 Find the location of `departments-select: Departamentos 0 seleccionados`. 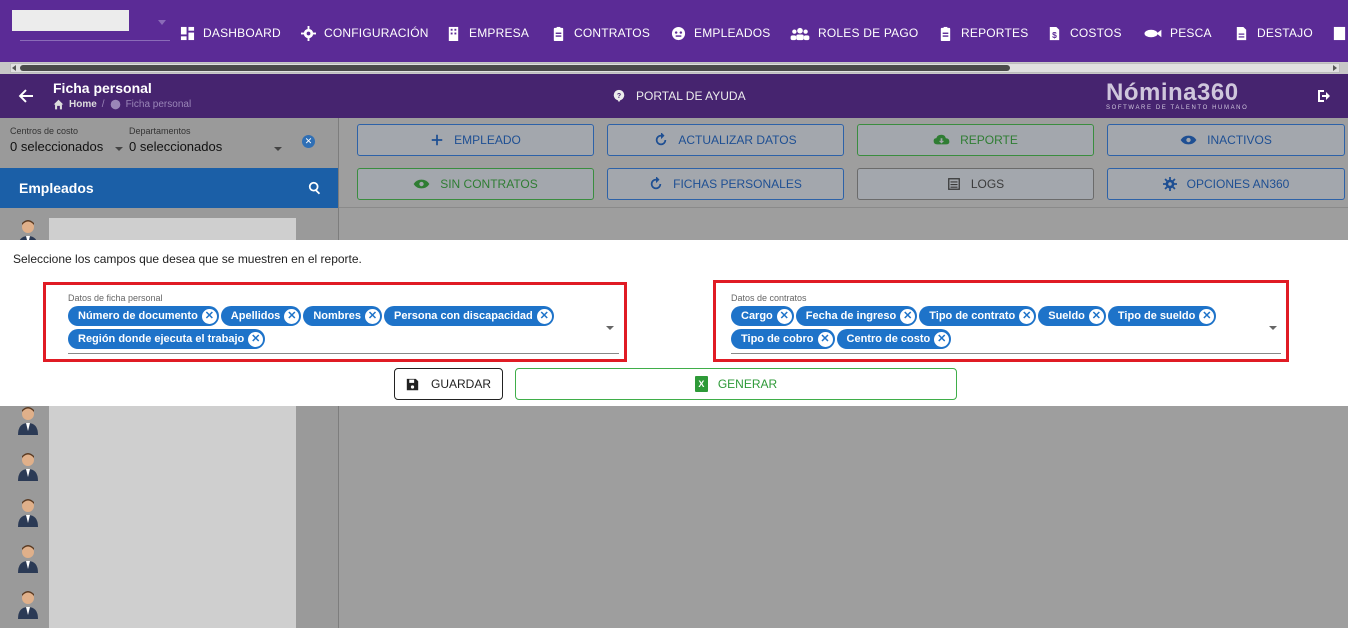

departments-select: Departamentos 0 seleccionados is located at coordinates (207, 148).